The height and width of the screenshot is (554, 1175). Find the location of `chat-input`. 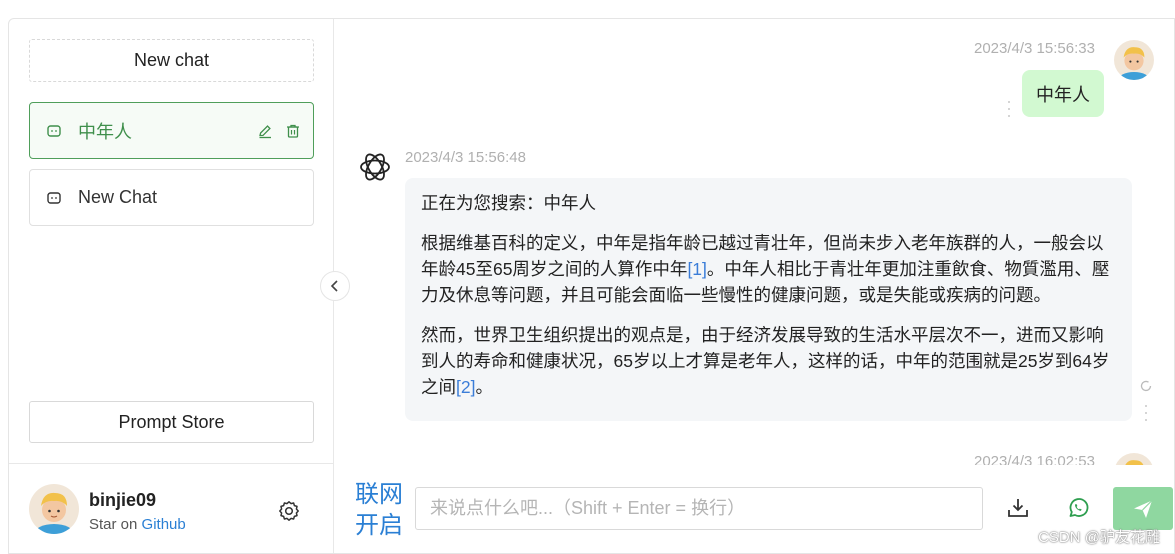

chat-input is located at coordinates (699, 508).